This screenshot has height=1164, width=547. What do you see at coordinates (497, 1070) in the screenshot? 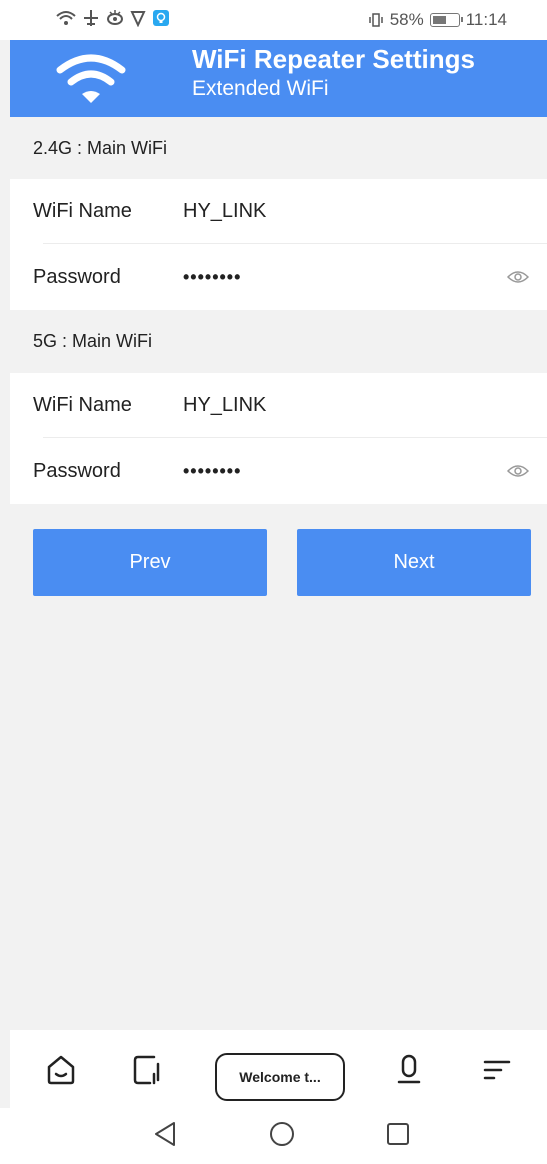
I see `menu-icon` at bounding box center [497, 1070].